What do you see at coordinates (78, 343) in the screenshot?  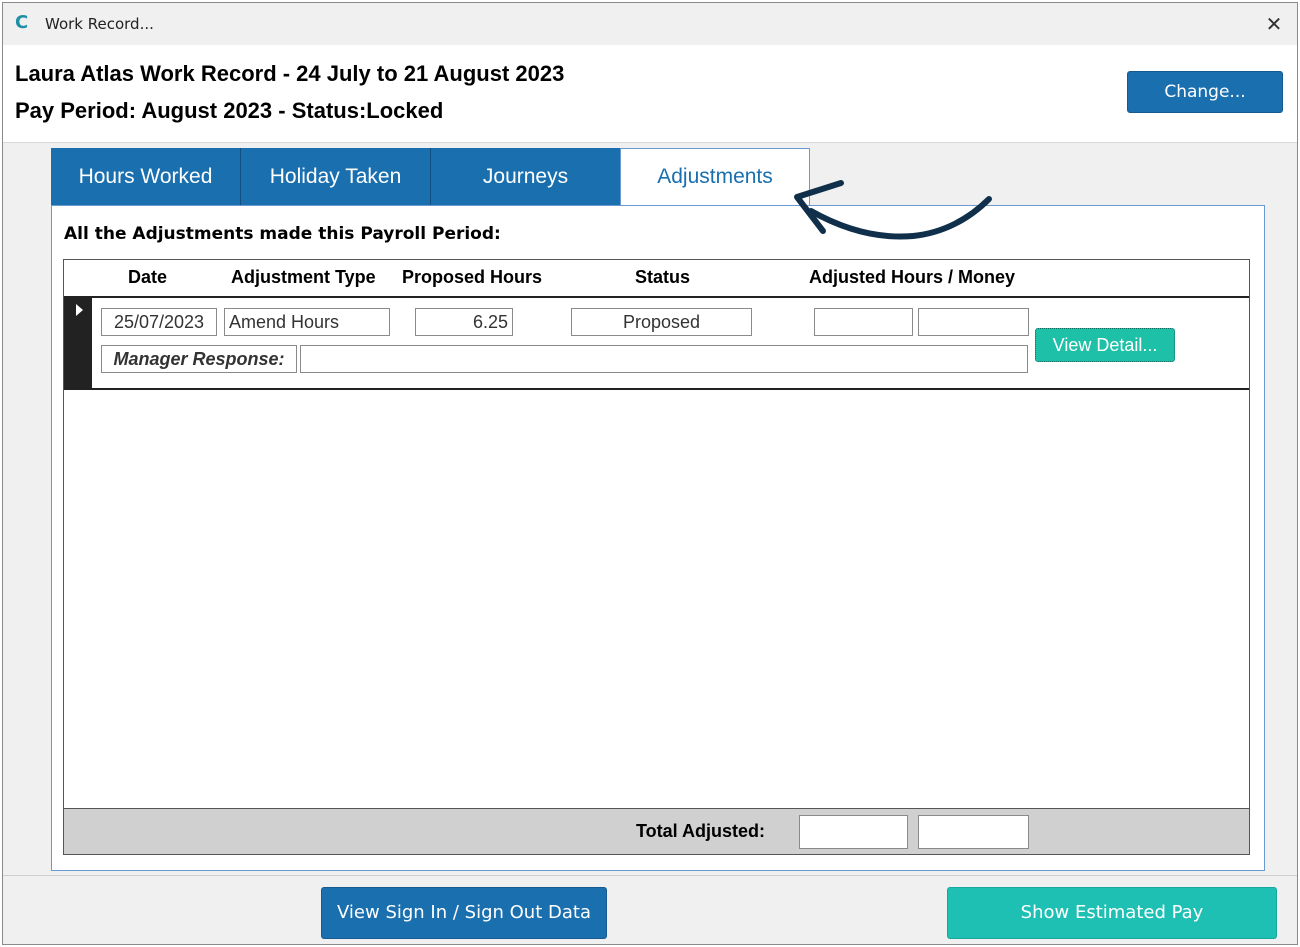 I see `row-selector` at bounding box center [78, 343].